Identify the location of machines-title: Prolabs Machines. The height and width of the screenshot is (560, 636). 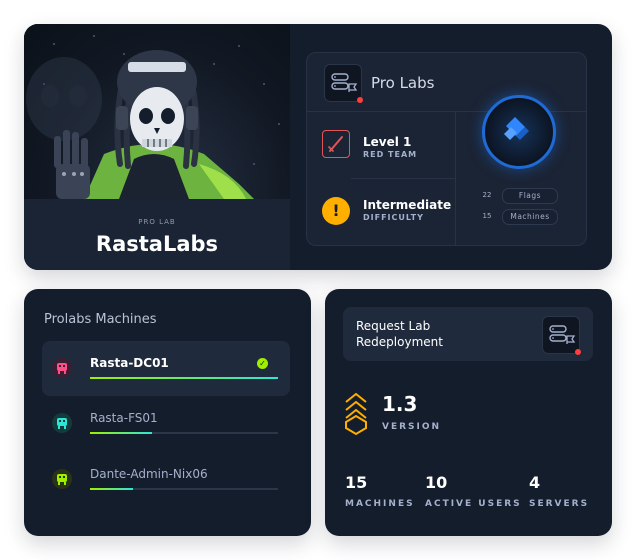
(100, 319).